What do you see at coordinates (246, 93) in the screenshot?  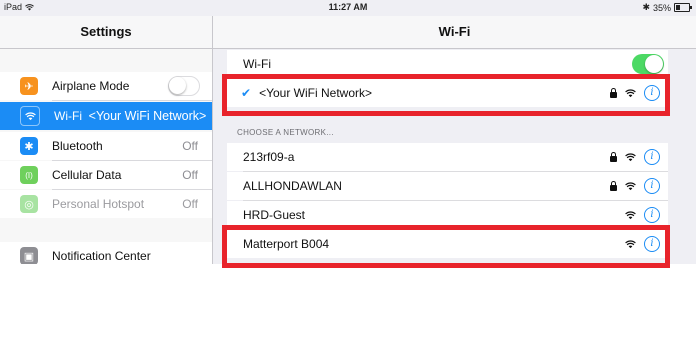 I see `checkmark-icon: ✔` at bounding box center [246, 93].